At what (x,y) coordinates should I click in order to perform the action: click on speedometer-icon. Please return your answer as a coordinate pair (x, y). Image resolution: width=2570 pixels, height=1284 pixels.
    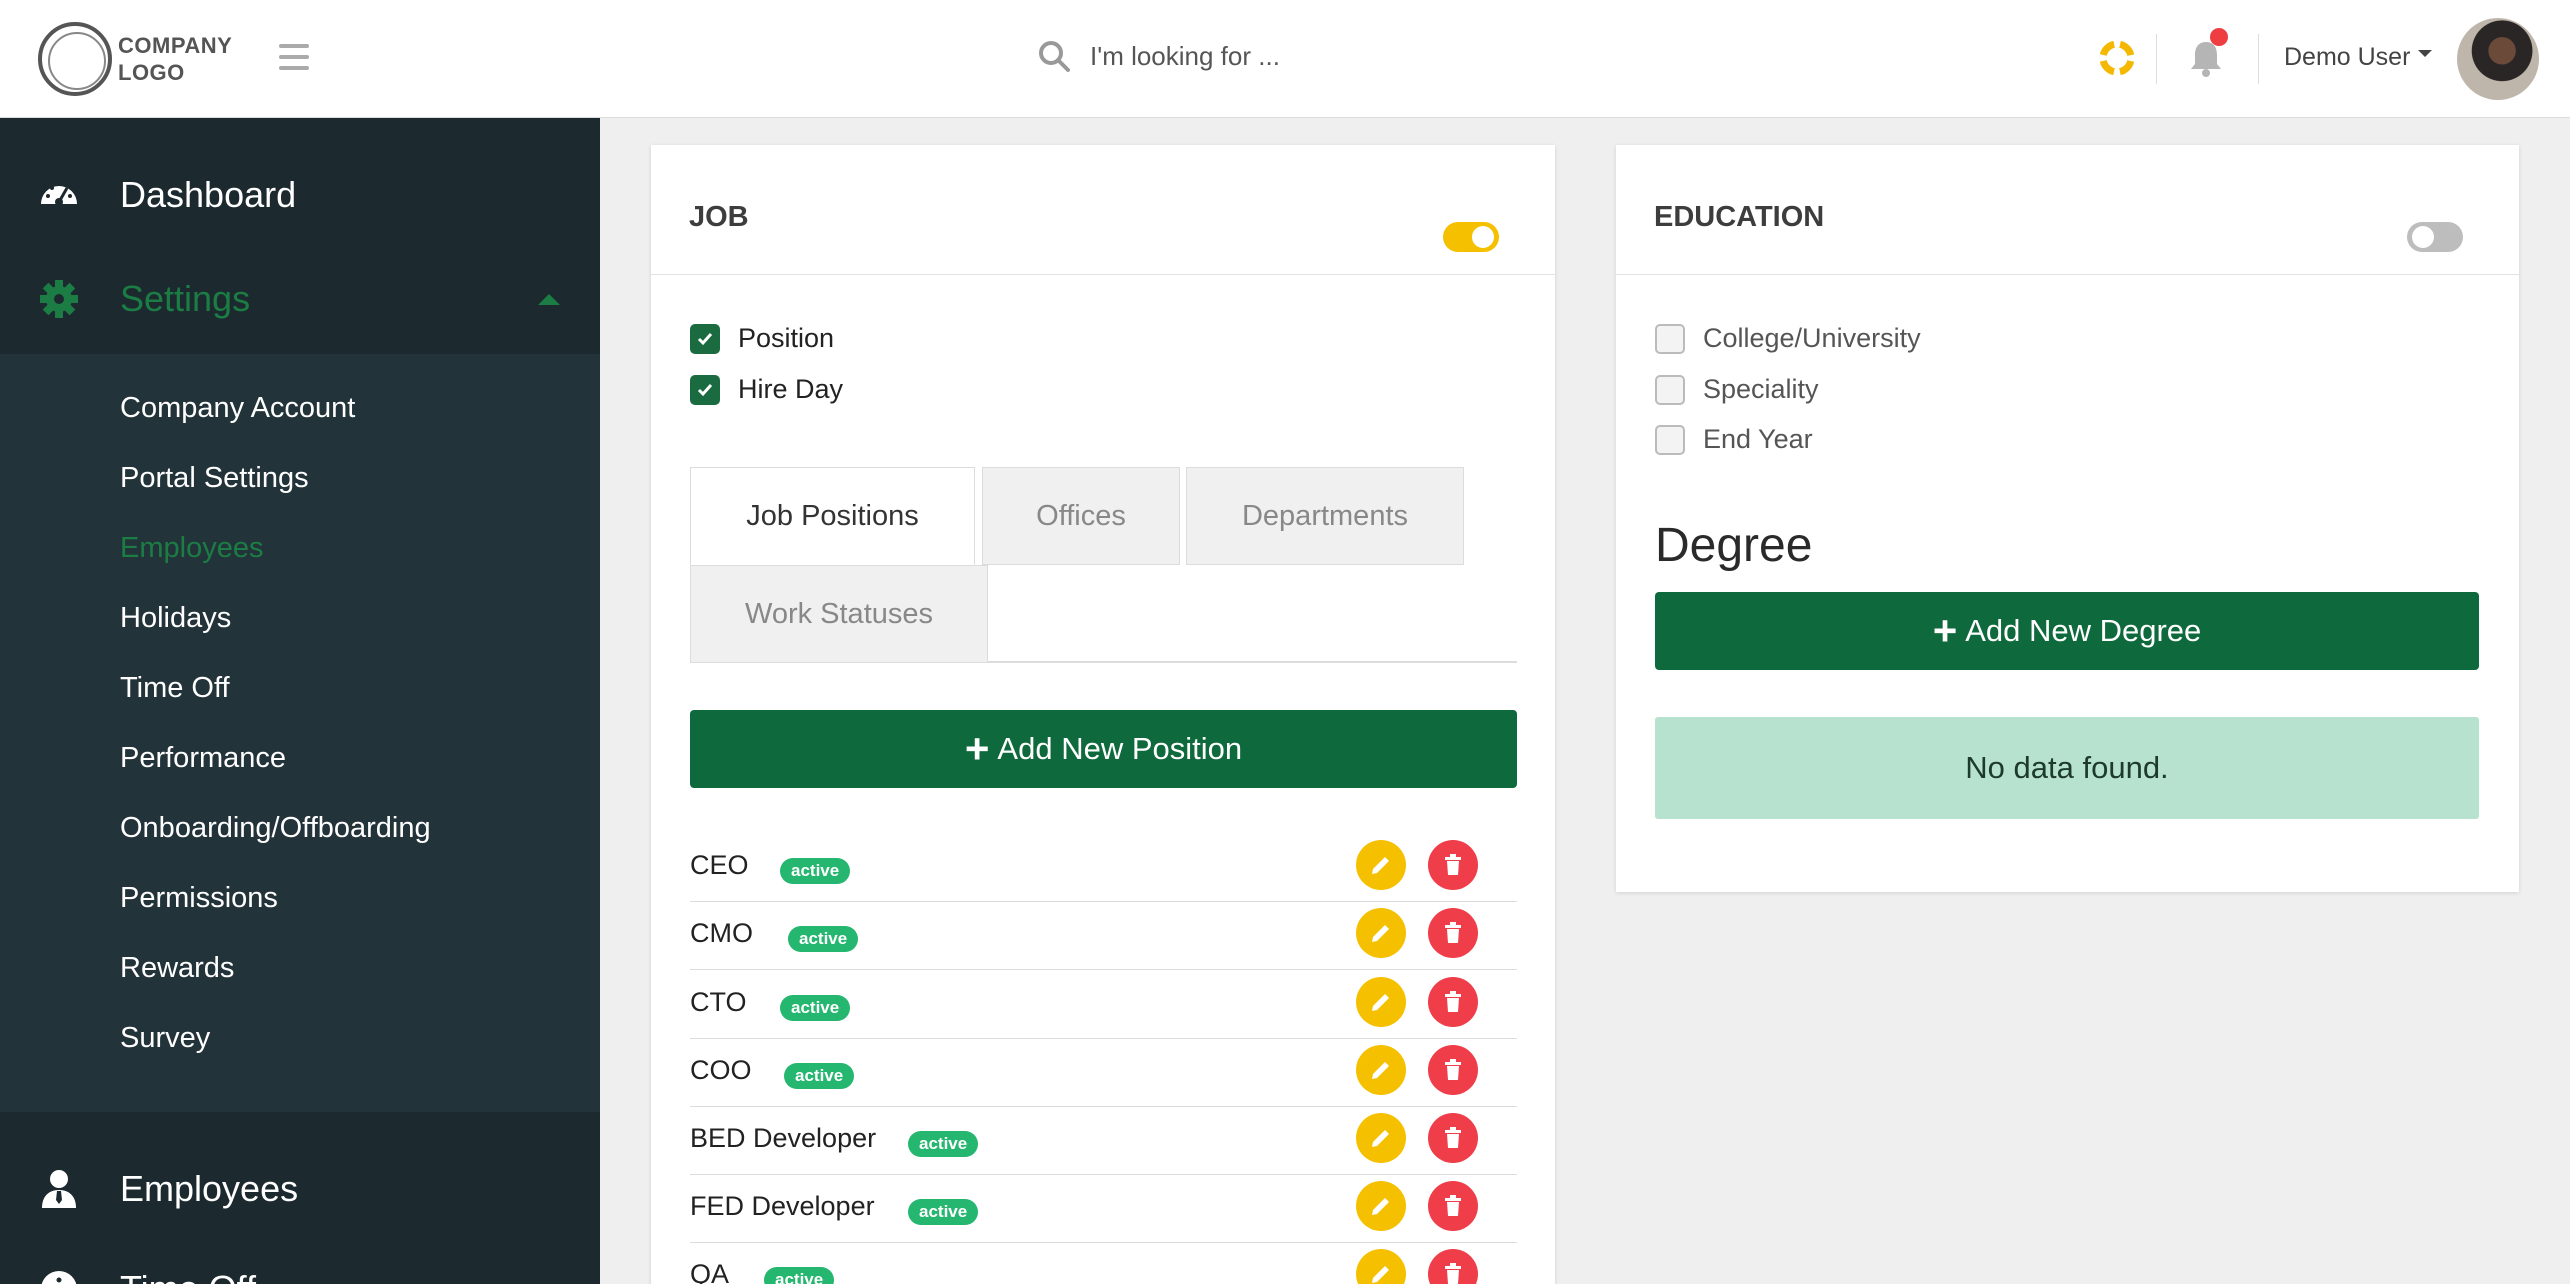
    Looking at the image, I should click on (59, 196).